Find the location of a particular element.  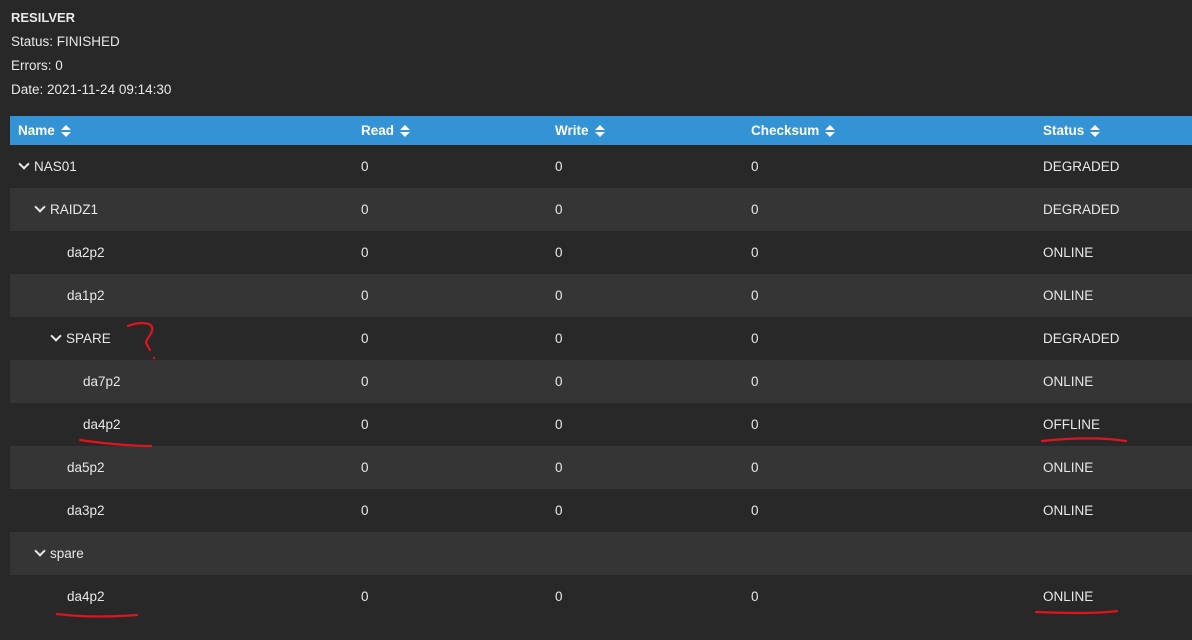

name-cell: da2p2 is located at coordinates (86, 252).